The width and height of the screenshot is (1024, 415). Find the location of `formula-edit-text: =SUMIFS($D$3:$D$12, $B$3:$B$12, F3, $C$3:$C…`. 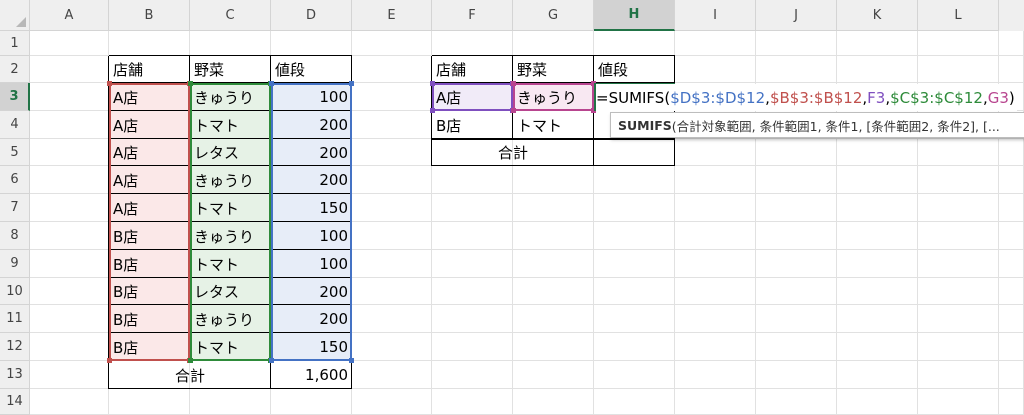

formula-edit-text: =SUMIFS($D$3:$D$12, $B$3:$B$12, F3, $C$3:$C… is located at coordinates (806, 97).